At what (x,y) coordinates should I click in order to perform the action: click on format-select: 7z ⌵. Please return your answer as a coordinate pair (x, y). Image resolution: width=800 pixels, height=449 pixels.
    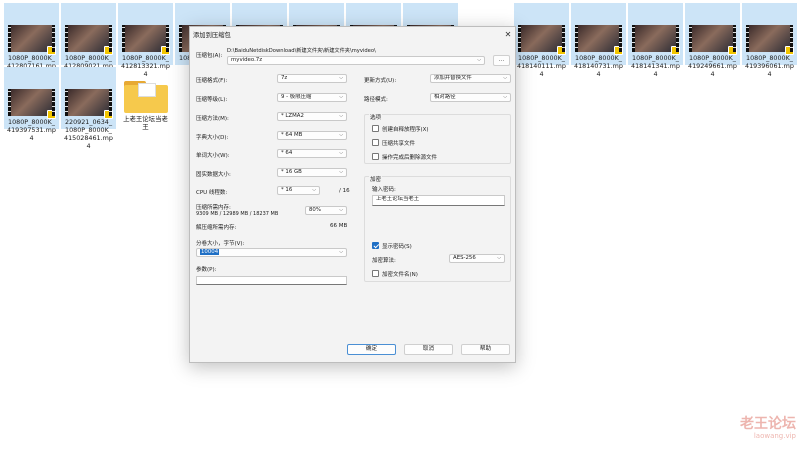
    Looking at the image, I should click on (312, 78).